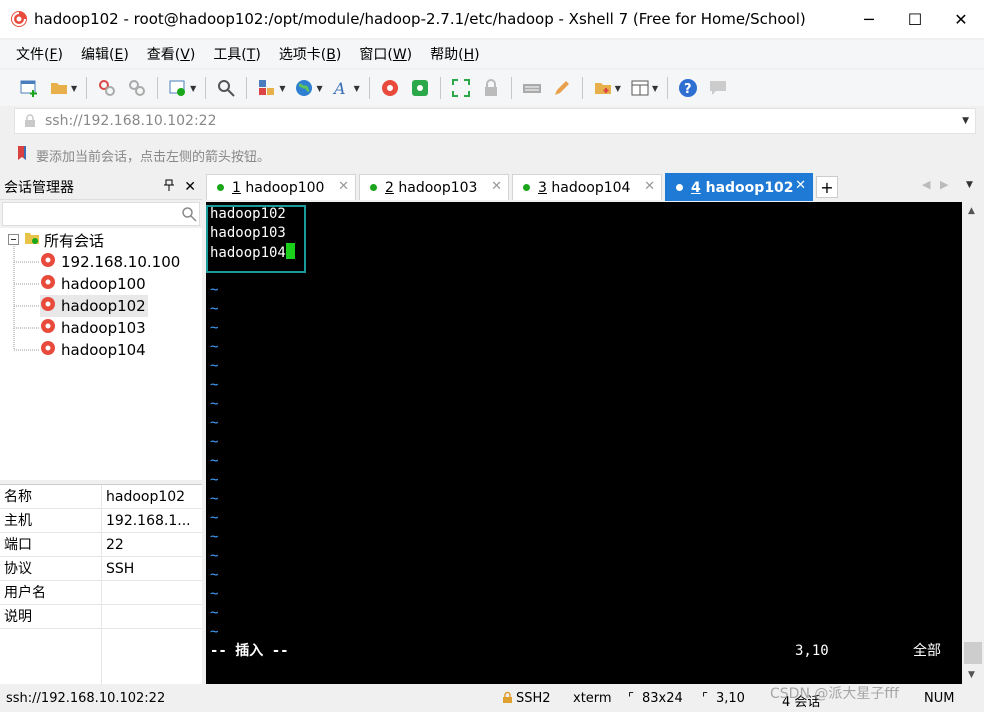  I want to click on new-tab-button: +, so click(827, 187).